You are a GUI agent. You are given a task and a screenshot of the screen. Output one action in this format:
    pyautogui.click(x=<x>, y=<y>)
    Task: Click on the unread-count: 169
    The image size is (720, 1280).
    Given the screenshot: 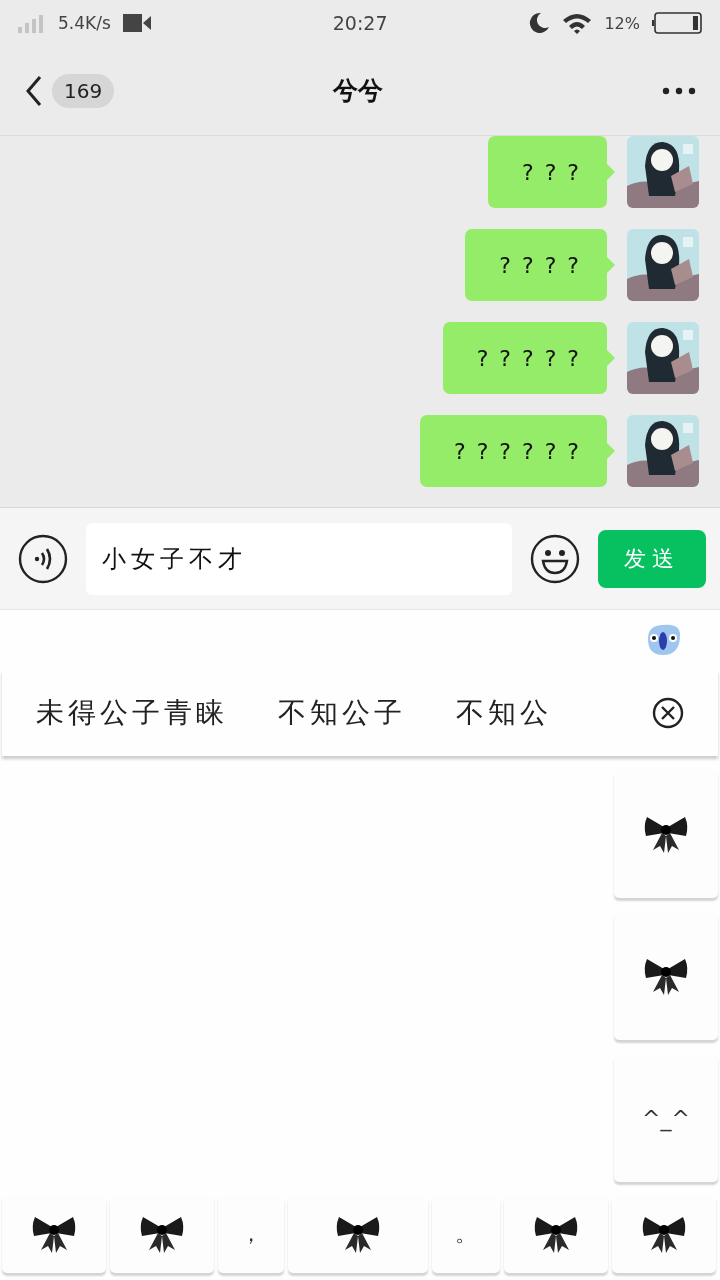 What is the action you would take?
    pyautogui.click(x=83, y=90)
    